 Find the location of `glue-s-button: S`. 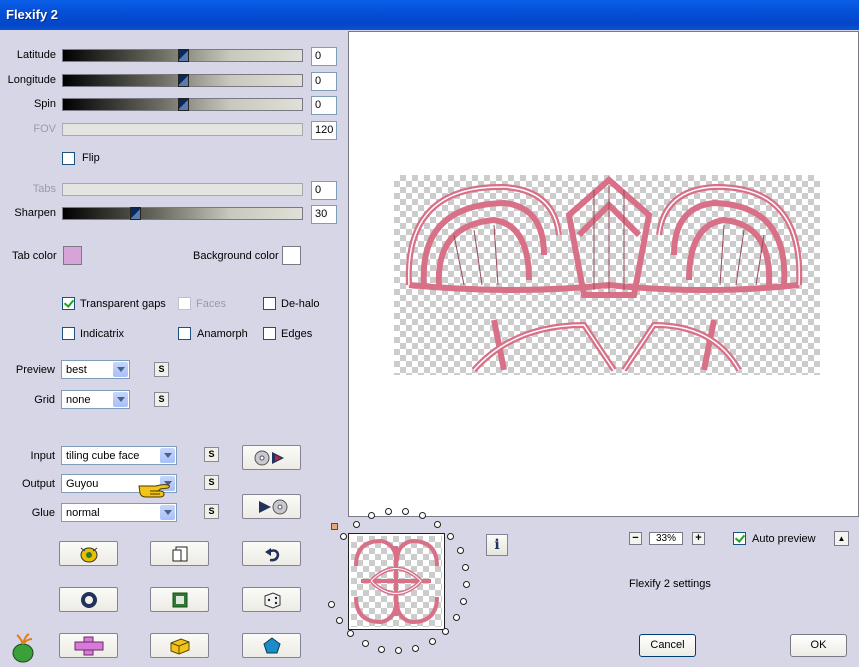

glue-s-button: S is located at coordinates (211, 511).